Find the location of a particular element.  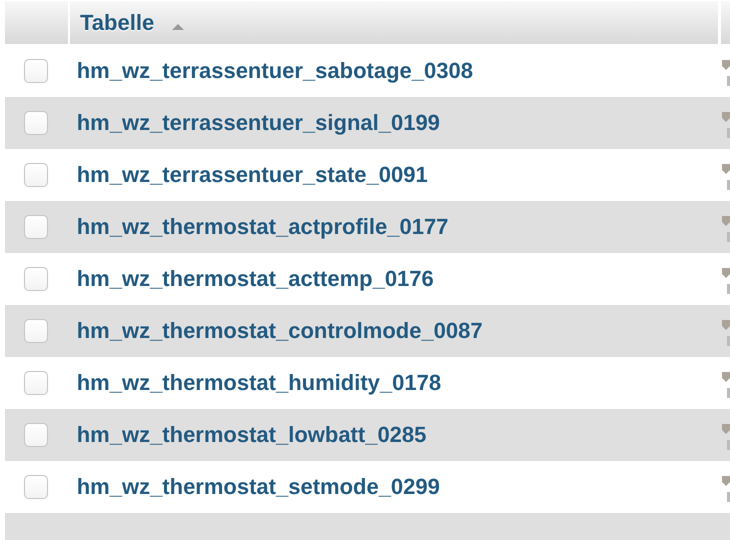

table-name-link: hm_wz_terrassentuer_sabotage_0308 is located at coordinates (274, 70).